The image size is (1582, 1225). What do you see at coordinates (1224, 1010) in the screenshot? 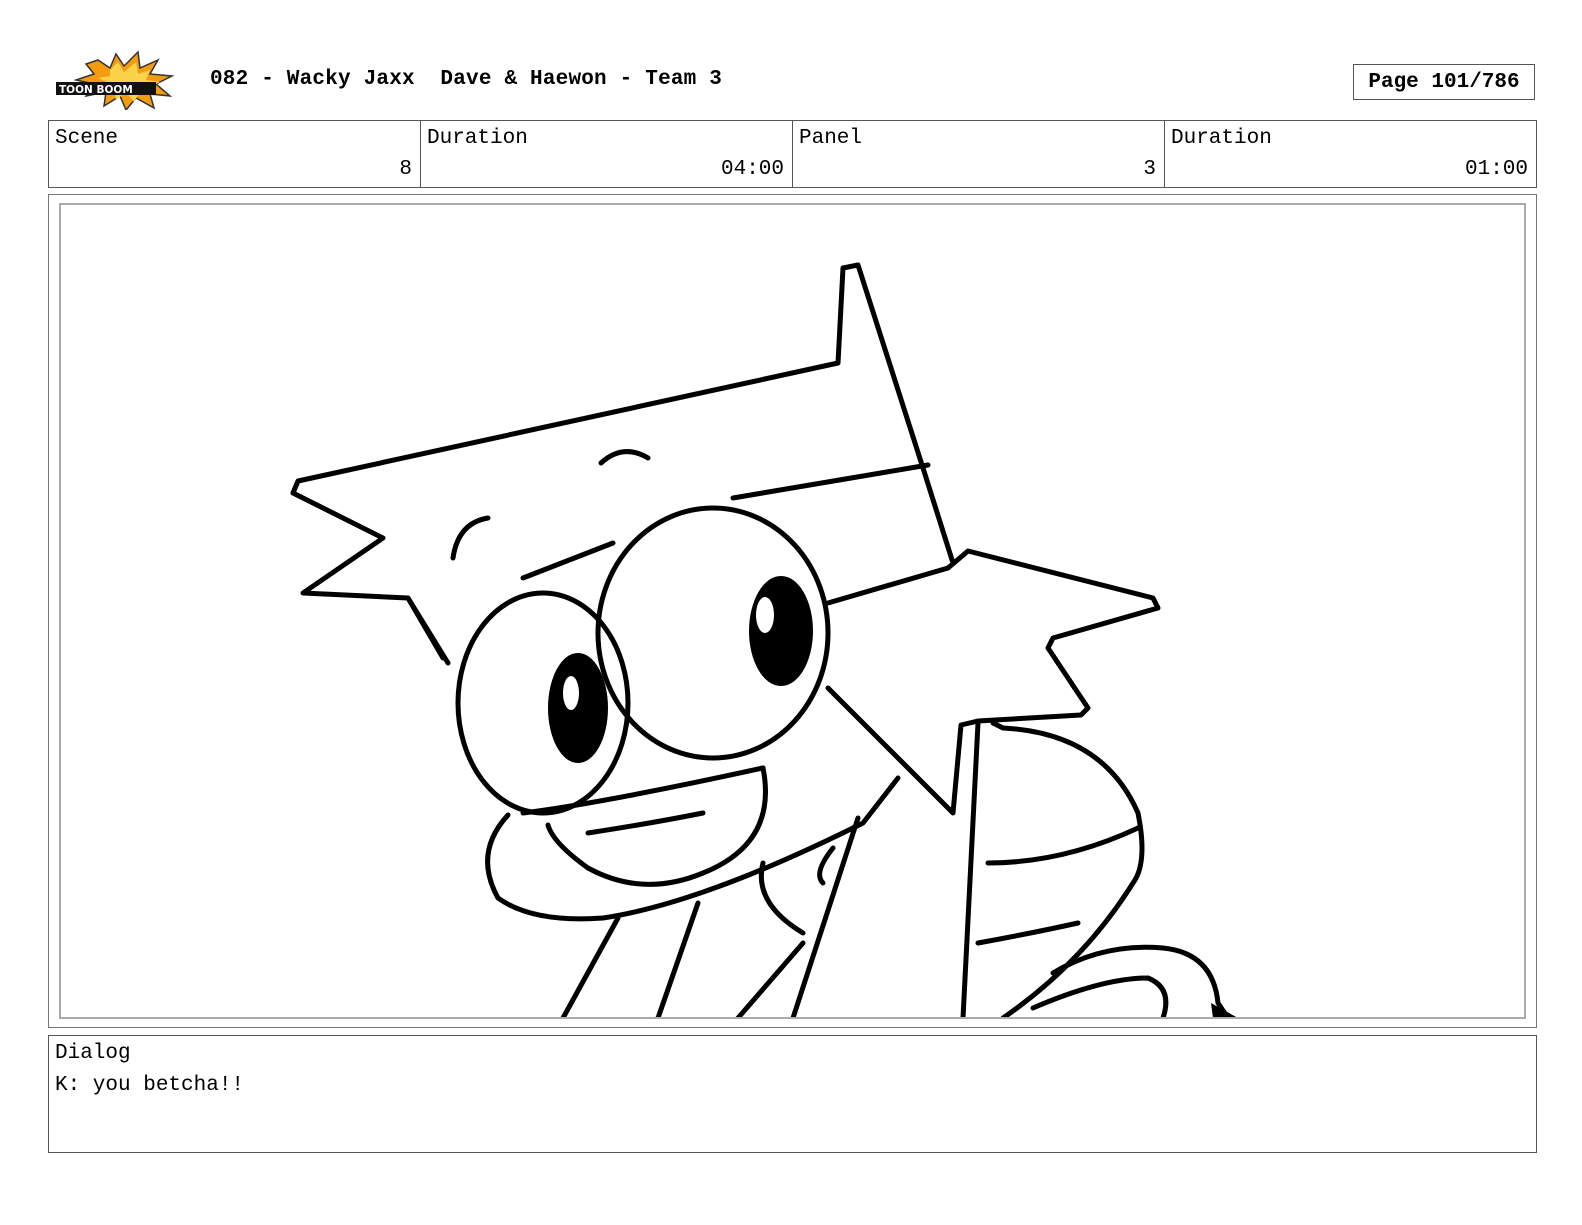
I see `tail-tip` at bounding box center [1224, 1010].